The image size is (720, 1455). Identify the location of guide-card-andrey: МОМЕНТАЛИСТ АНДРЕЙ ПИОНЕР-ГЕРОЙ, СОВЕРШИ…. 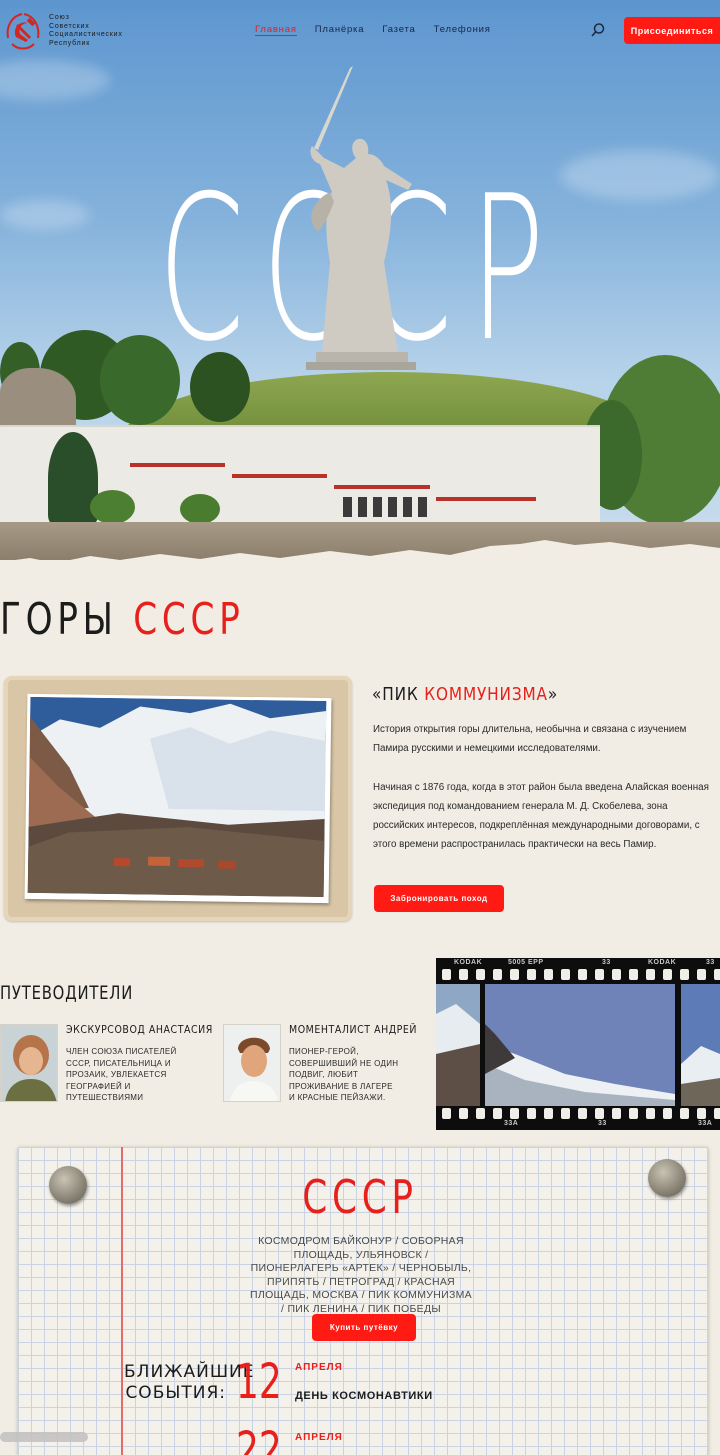
(327, 1064).